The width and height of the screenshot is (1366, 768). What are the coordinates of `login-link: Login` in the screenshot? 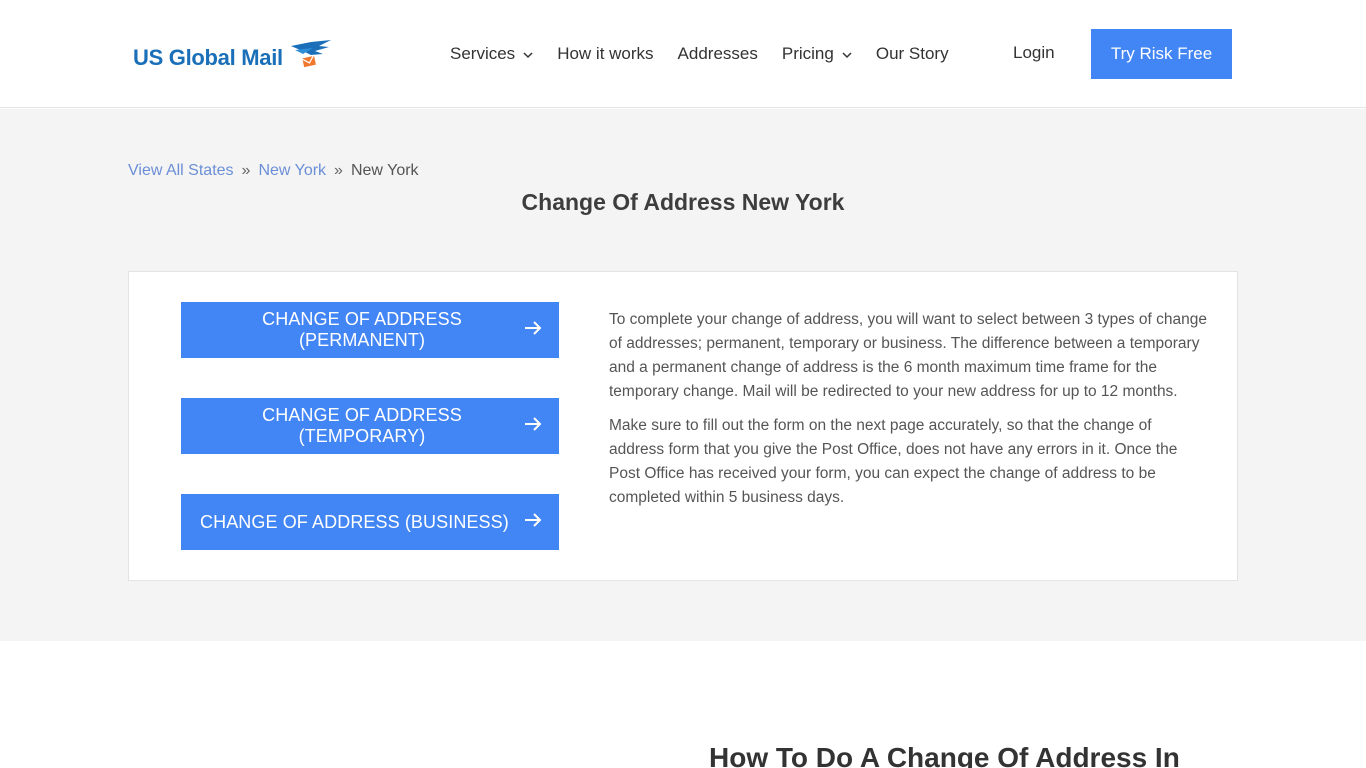 It's located at (1034, 53).